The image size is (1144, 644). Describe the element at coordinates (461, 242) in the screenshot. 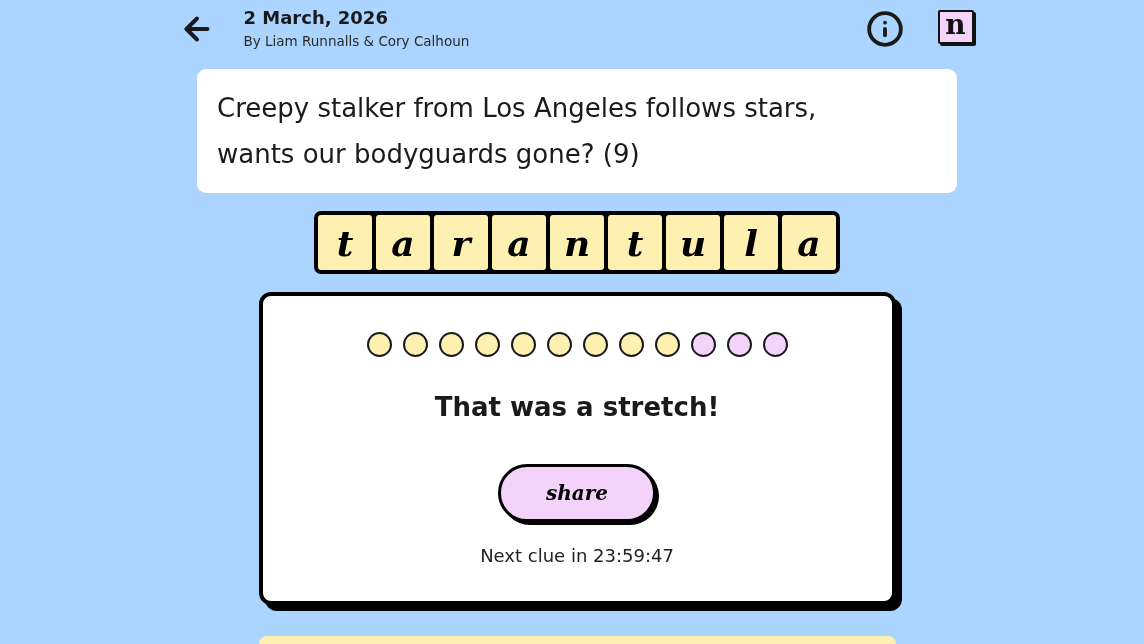

I see `letter-tile: r` at that location.